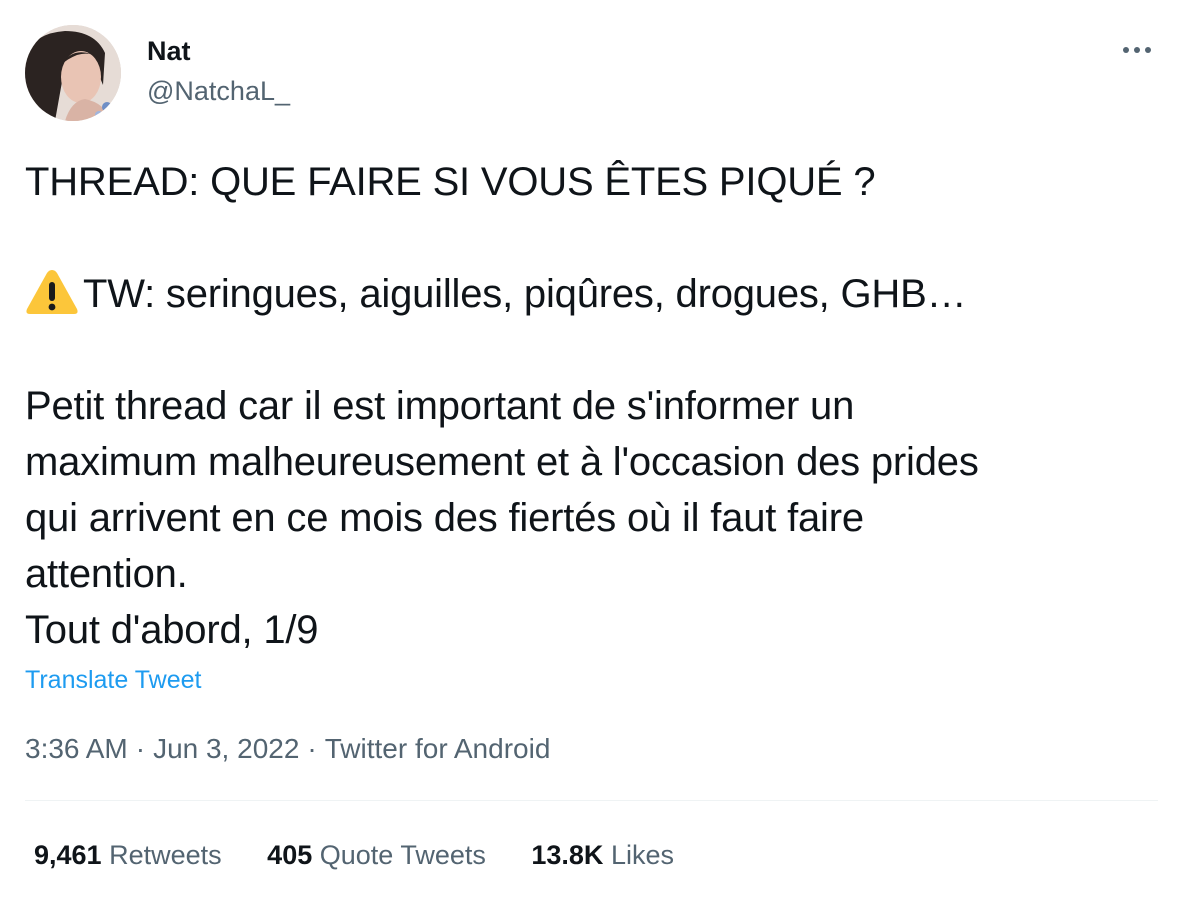  I want to click on avatar-image, so click(73, 73).